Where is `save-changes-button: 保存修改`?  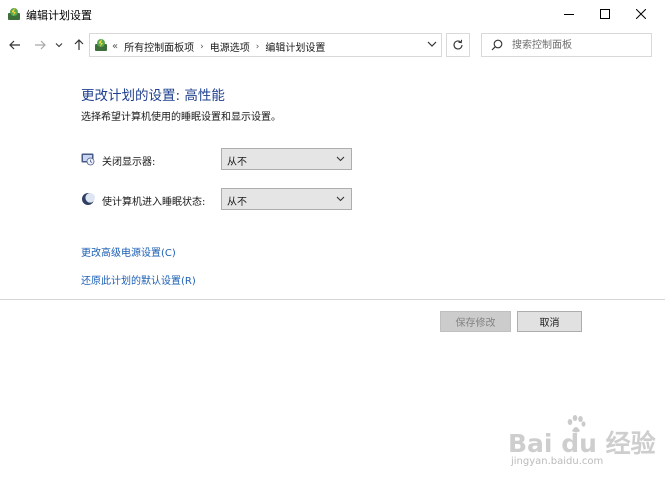
save-changes-button: 保存修改 is located at coordinates (475, 321).